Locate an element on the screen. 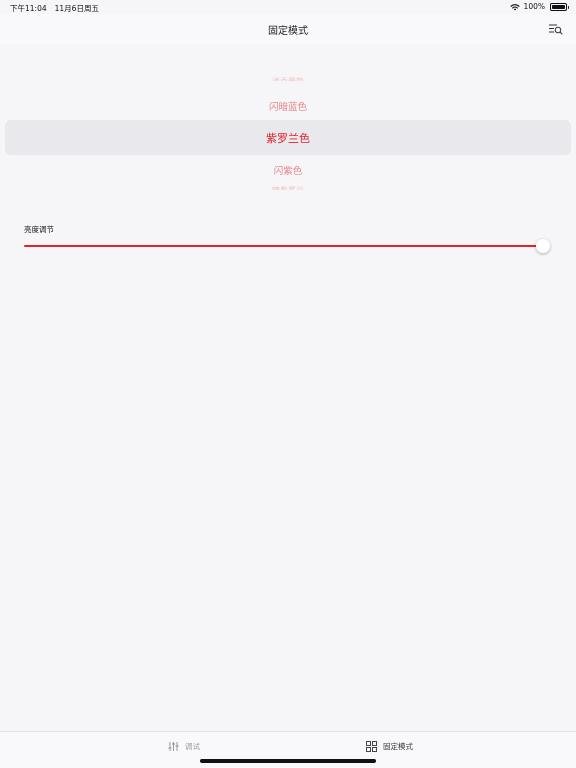  battery-icon is located at coordinates (559, 6).